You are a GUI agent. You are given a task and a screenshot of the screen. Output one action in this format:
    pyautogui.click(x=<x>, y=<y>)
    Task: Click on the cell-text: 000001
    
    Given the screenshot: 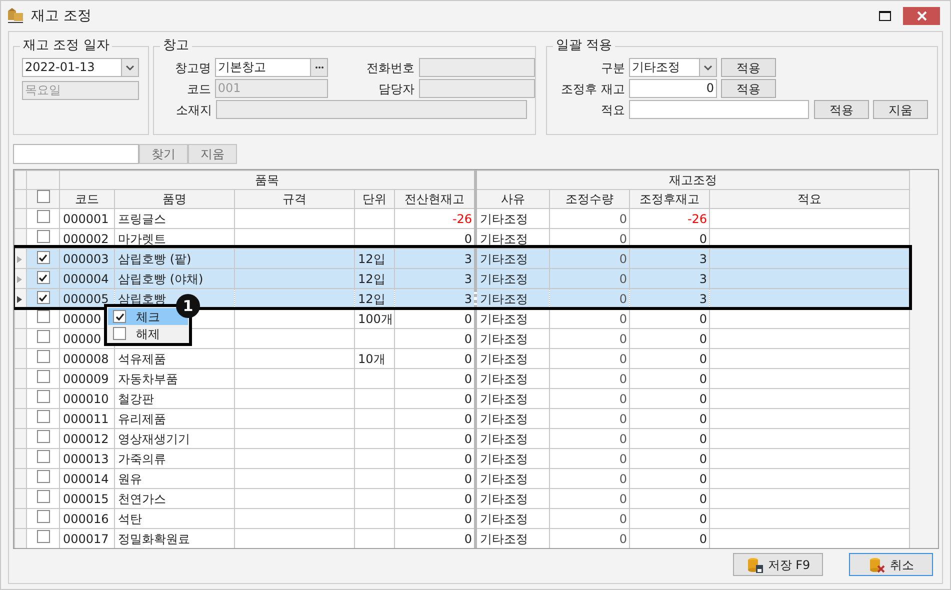 What is the action you would take?
    pyautogui.click(x=86, y=219)
    